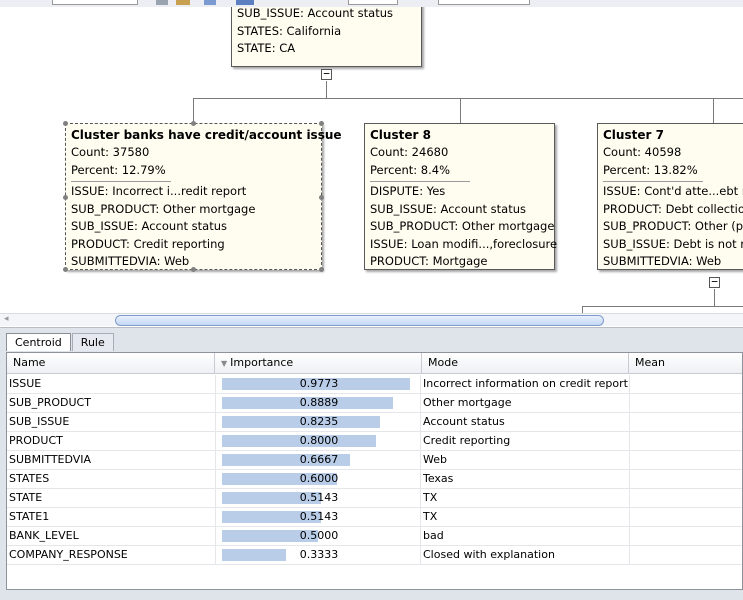 The width and height of the screenshot is (743, 600). What do you see at coordinates (6, 319) in the screenshot?
I see `scroll-left-icon: ◂` at bounding box center [6, 319].